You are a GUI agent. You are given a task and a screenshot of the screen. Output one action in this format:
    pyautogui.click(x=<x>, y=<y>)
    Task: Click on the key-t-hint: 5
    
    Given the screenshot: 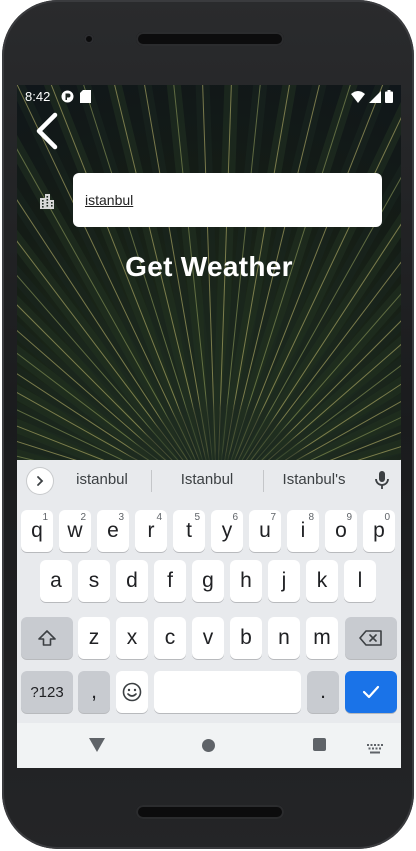 What is the action you would take?
    pyautogui.click(x=197, y=517)
    